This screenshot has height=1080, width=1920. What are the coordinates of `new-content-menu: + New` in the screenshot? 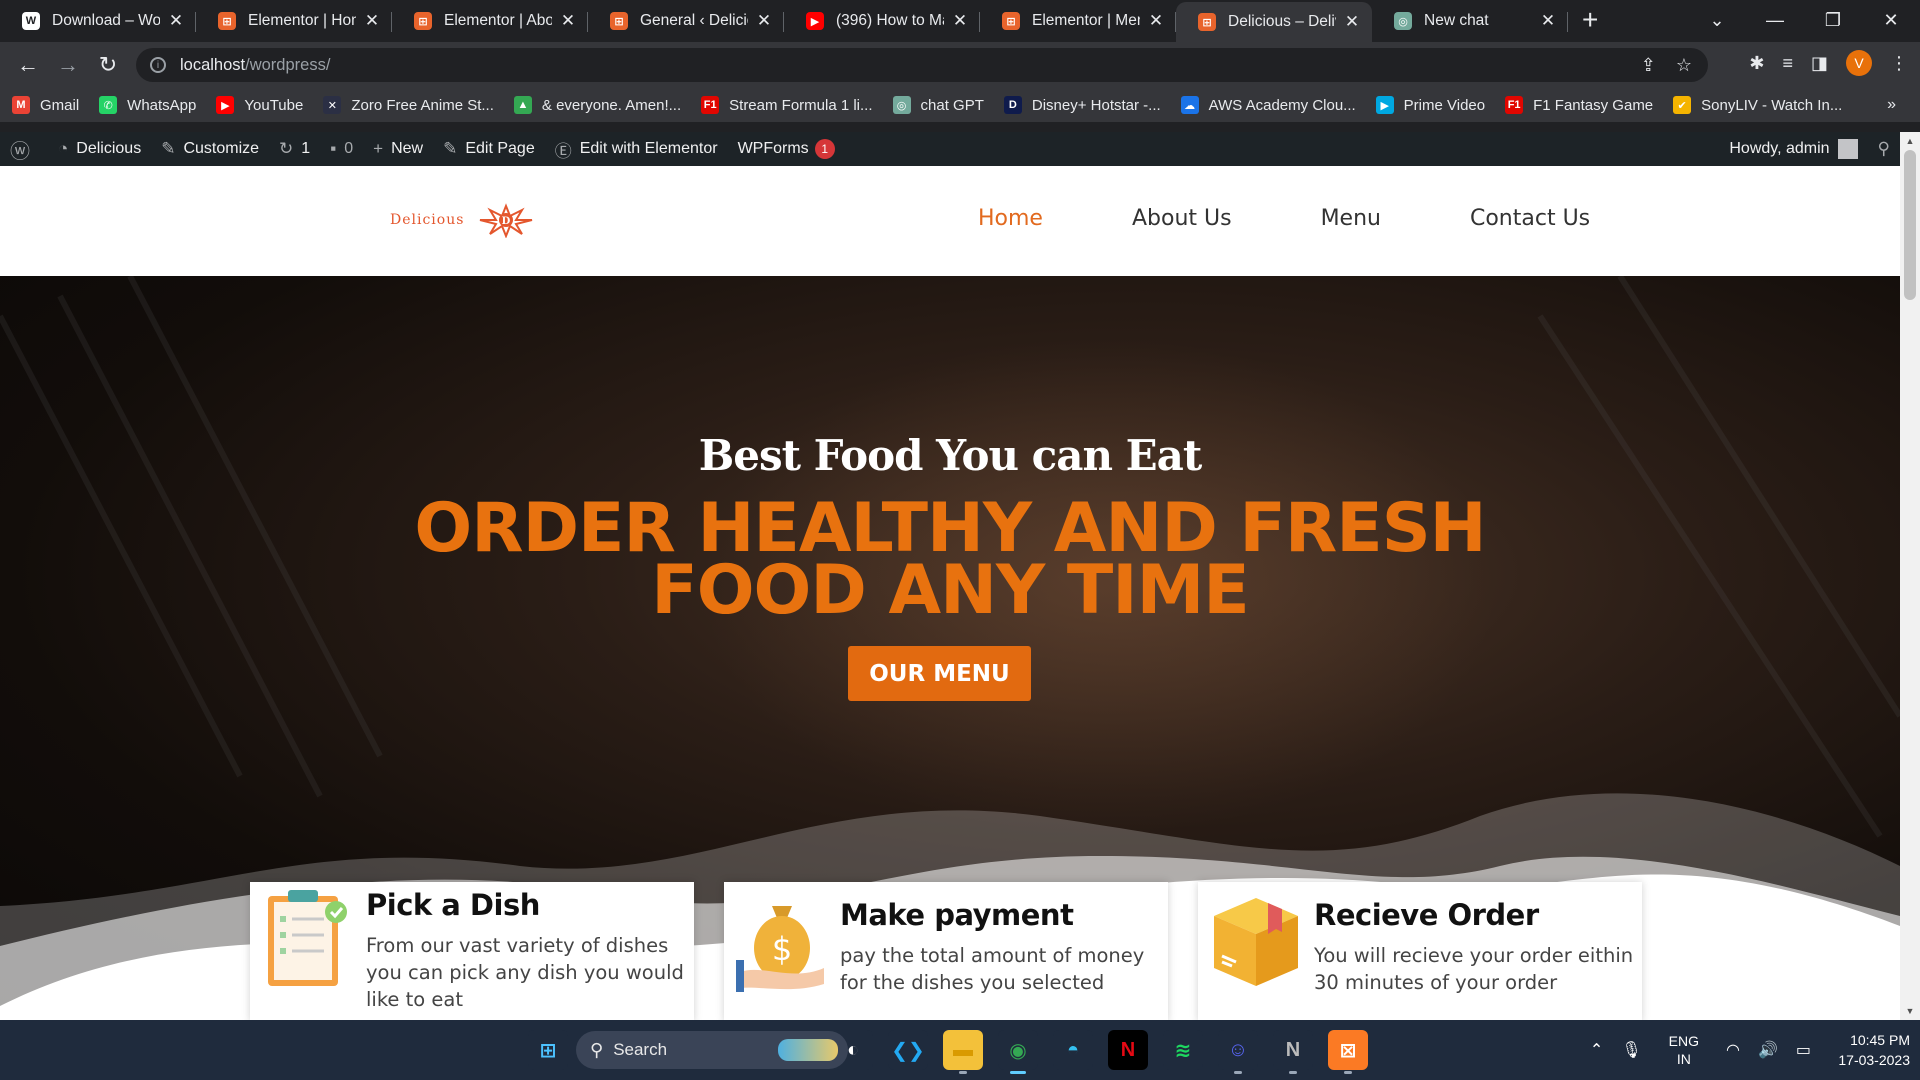 It's located at (398, 149).